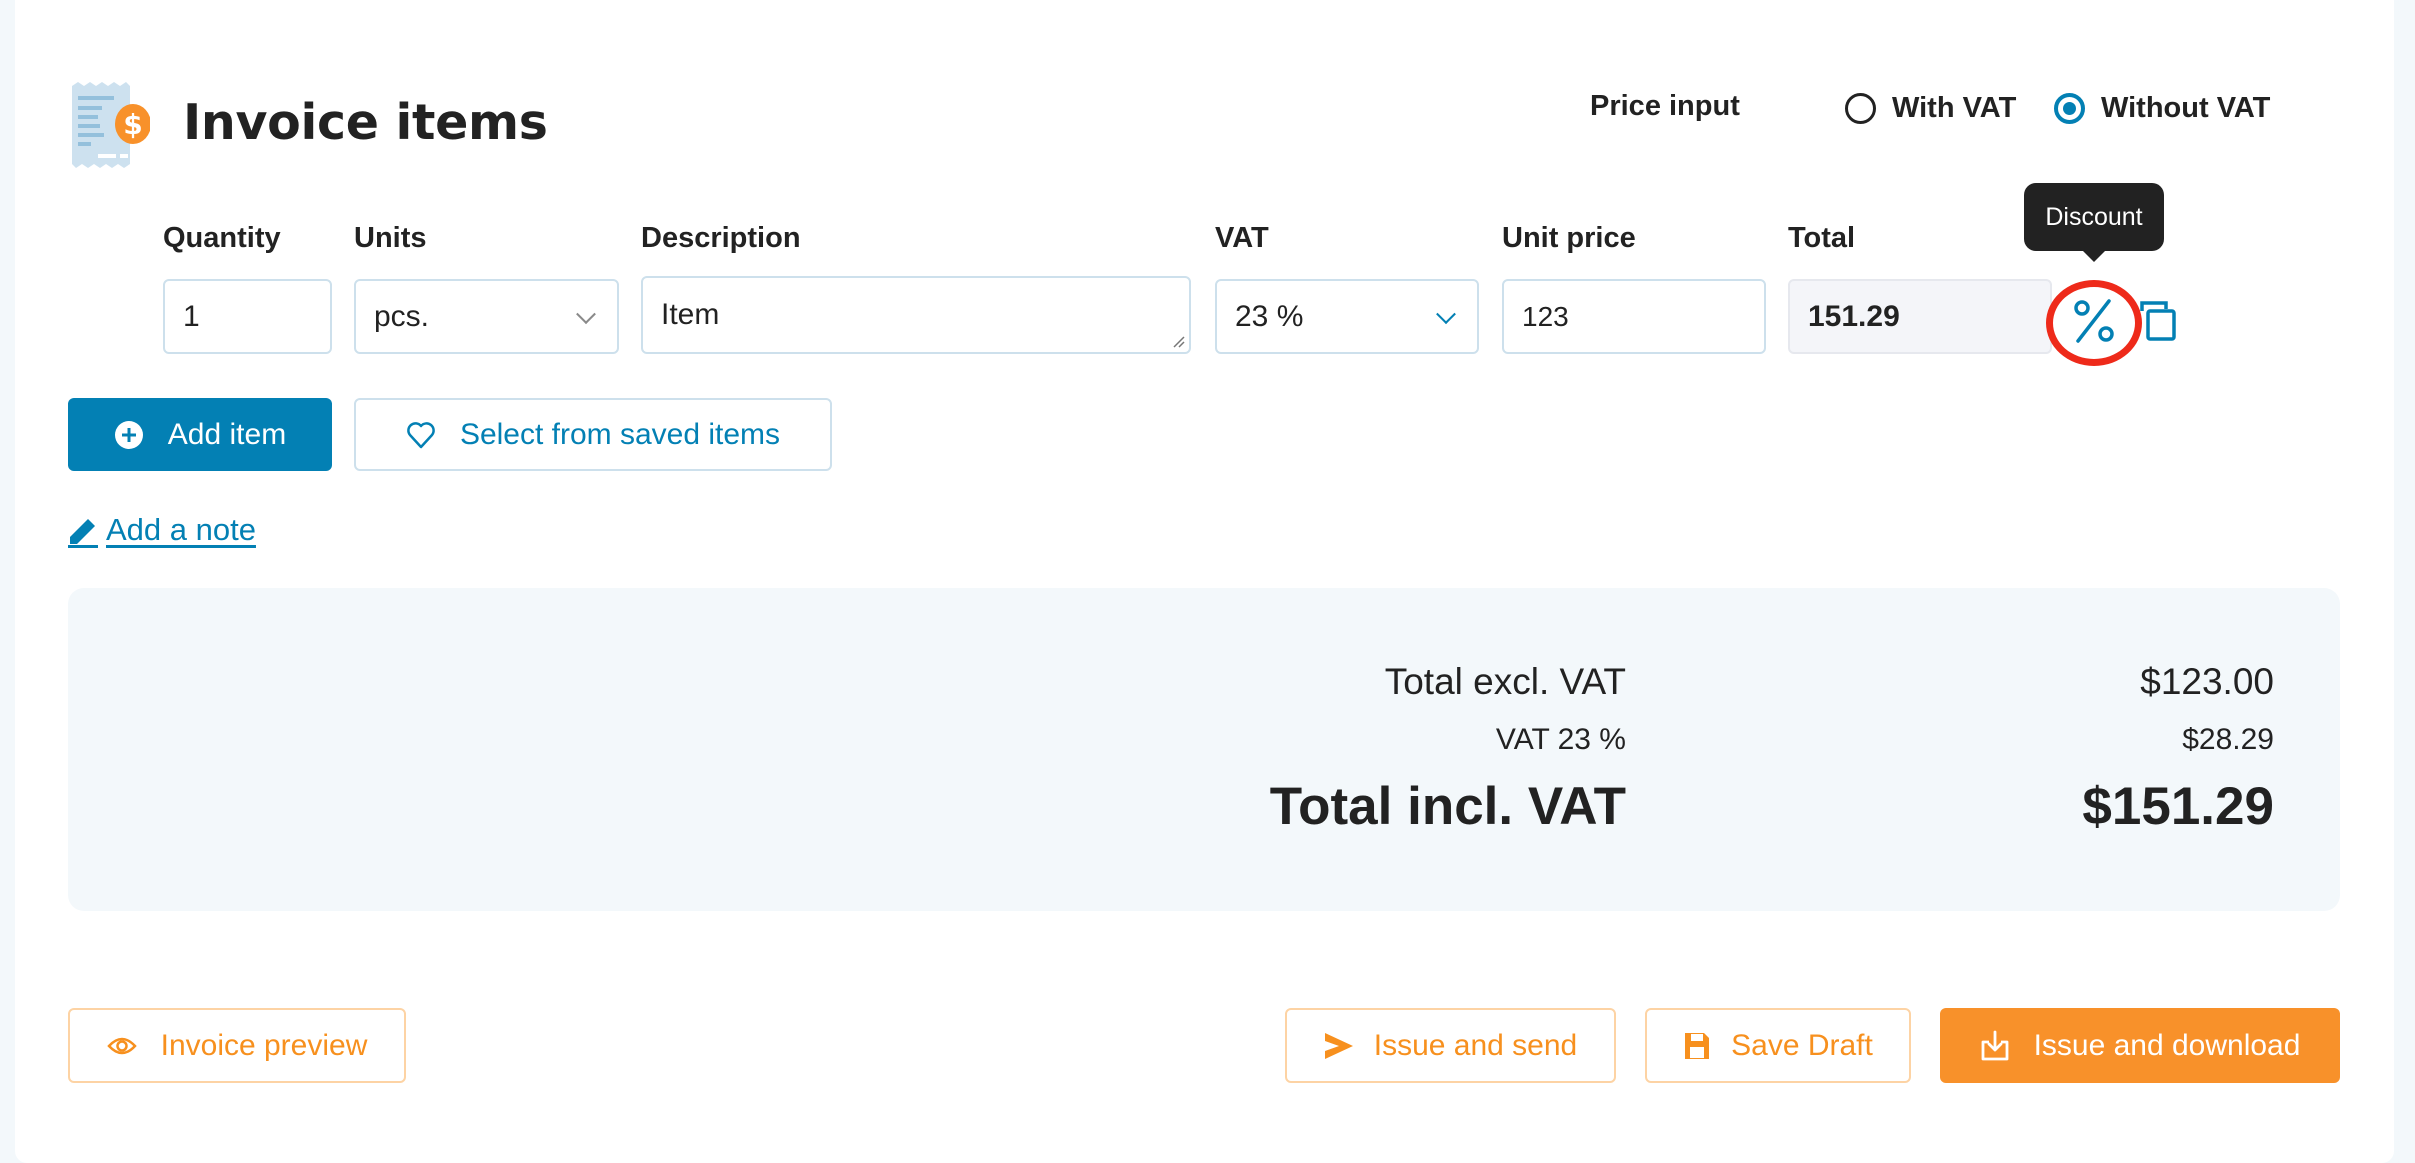  I want to click on download-icon, so click(1994, 1045).